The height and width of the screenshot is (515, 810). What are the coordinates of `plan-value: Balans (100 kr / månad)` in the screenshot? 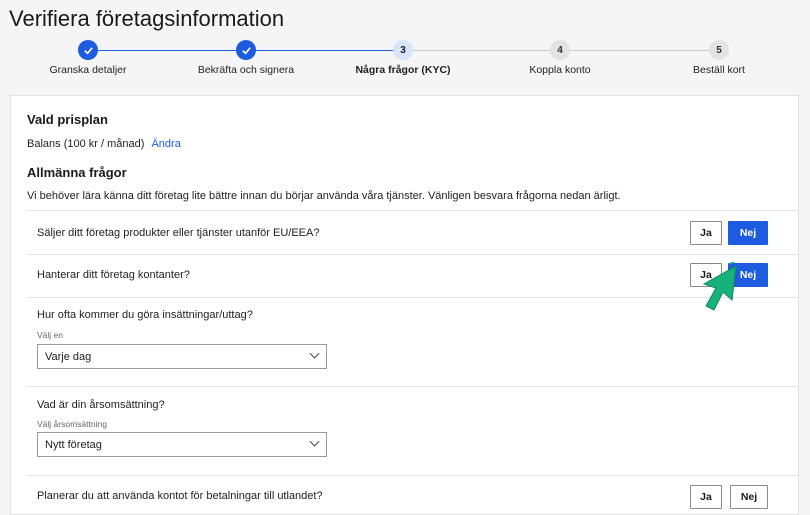 It's located at (86, 144).